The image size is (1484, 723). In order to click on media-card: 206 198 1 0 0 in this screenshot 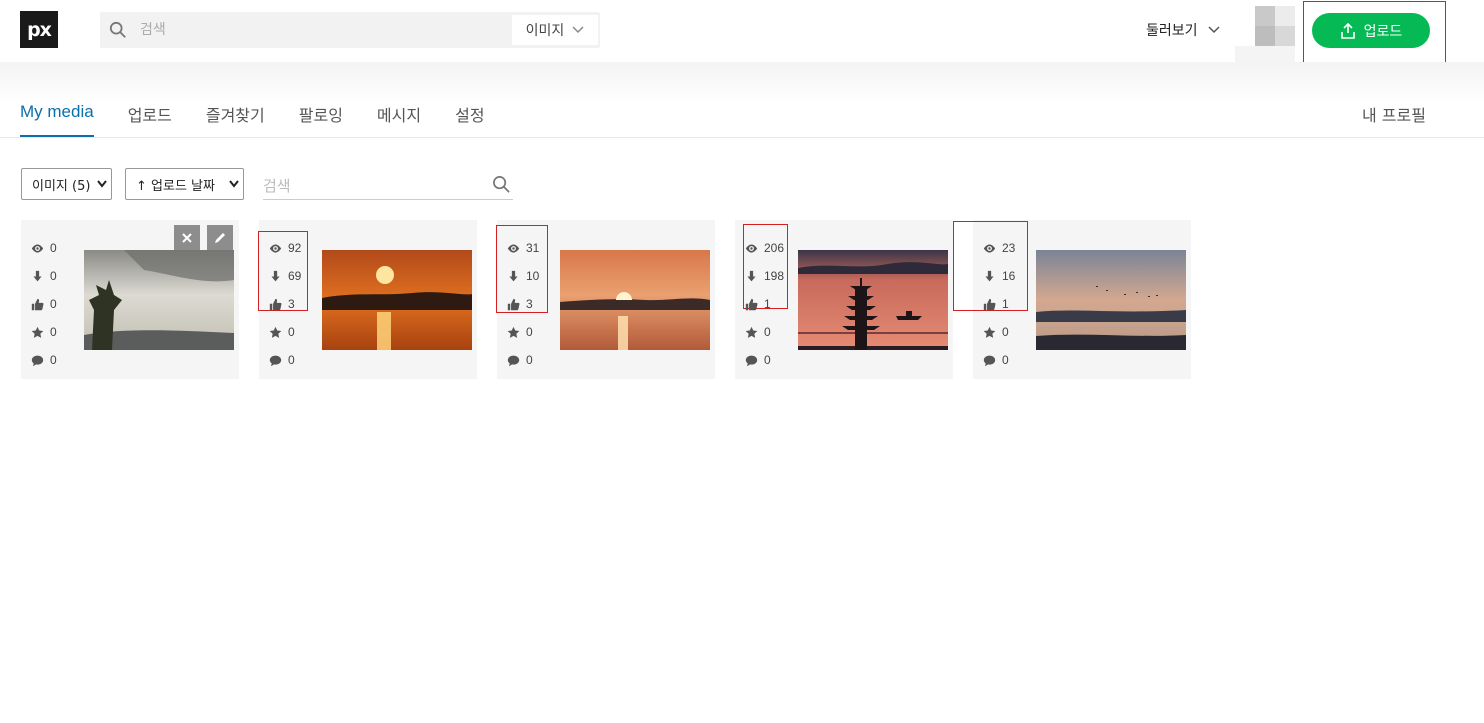, I will do `click(844, 299)`.